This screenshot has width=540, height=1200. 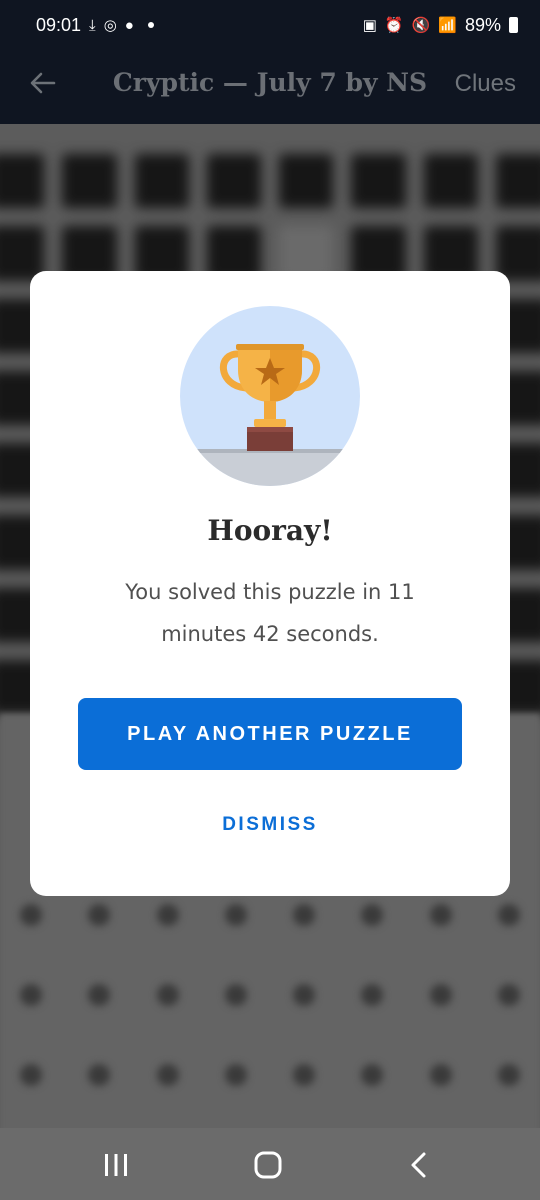 I want to click on download-icon: ⤓, so click(x=92, y=25).